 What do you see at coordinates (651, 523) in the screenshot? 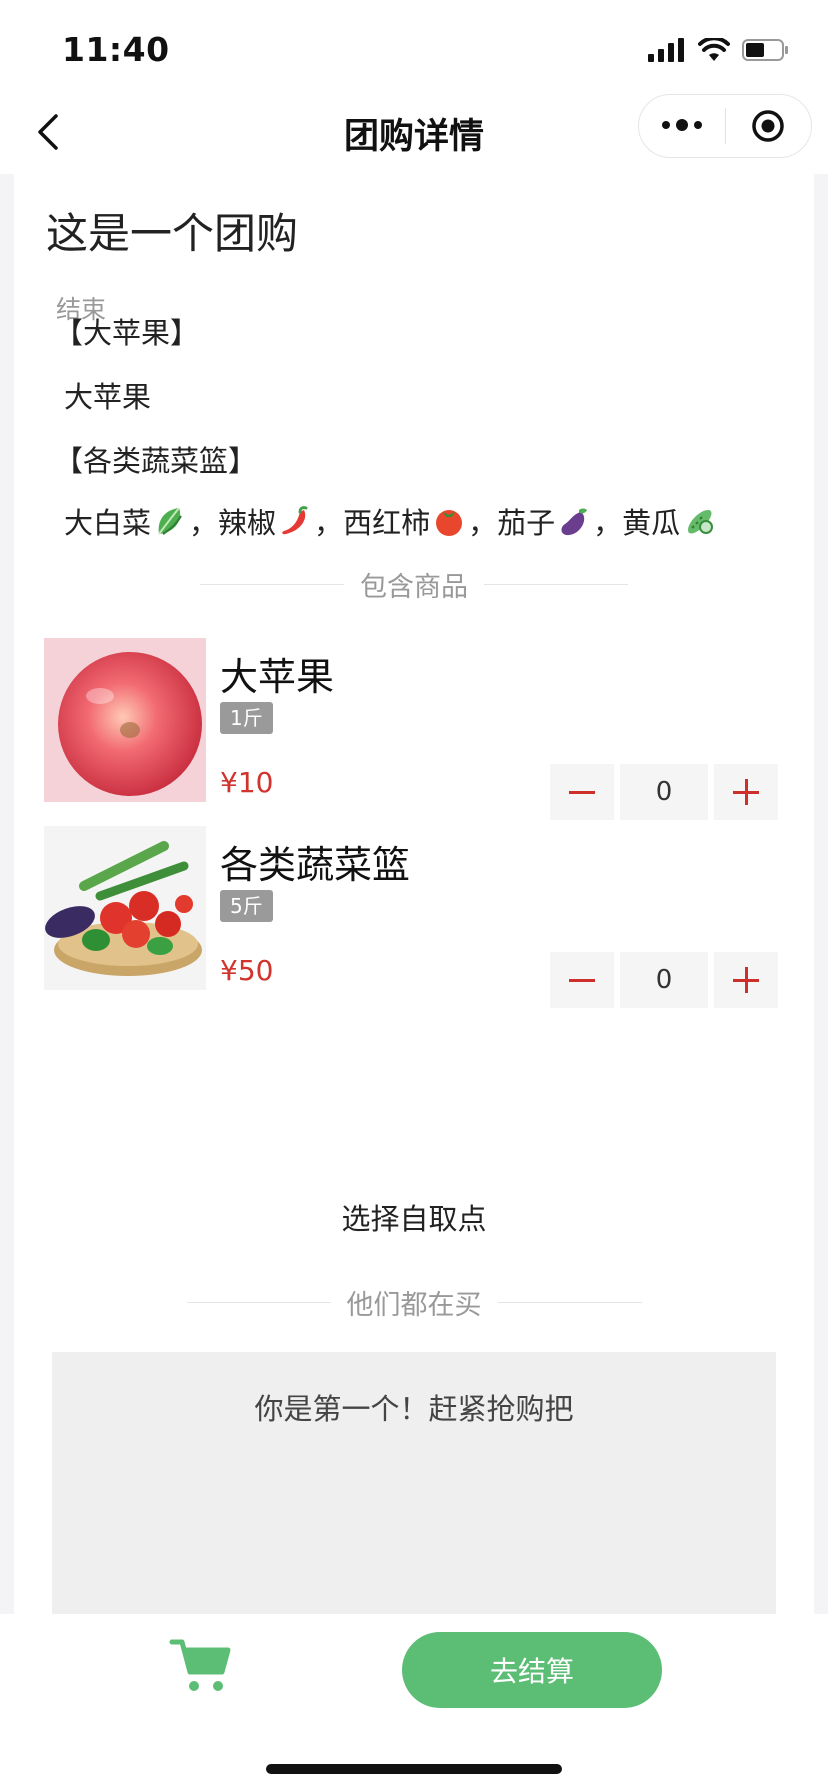
I see `vegetable-name: 黄瓜` at bounding box center [651, 523].